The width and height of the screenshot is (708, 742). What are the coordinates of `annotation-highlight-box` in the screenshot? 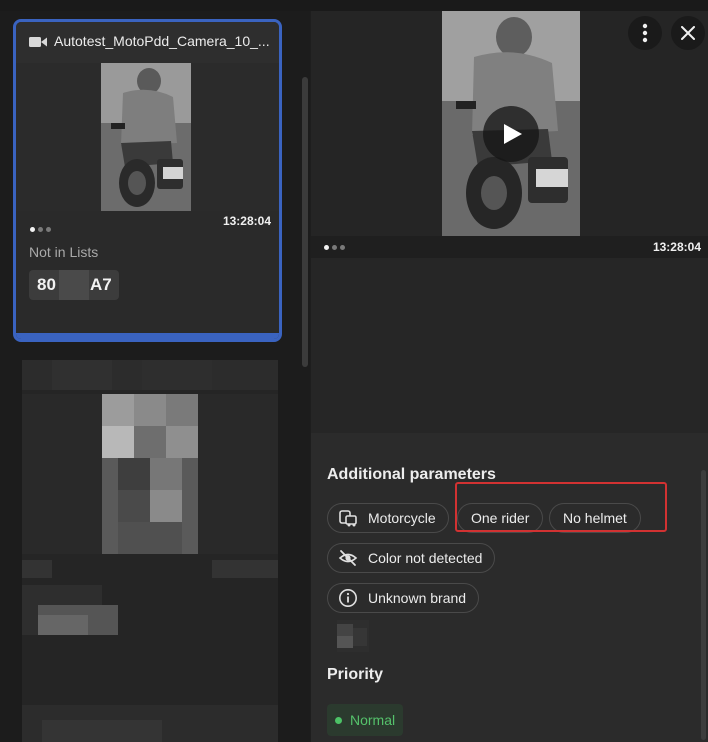 It's located at (561, 507).